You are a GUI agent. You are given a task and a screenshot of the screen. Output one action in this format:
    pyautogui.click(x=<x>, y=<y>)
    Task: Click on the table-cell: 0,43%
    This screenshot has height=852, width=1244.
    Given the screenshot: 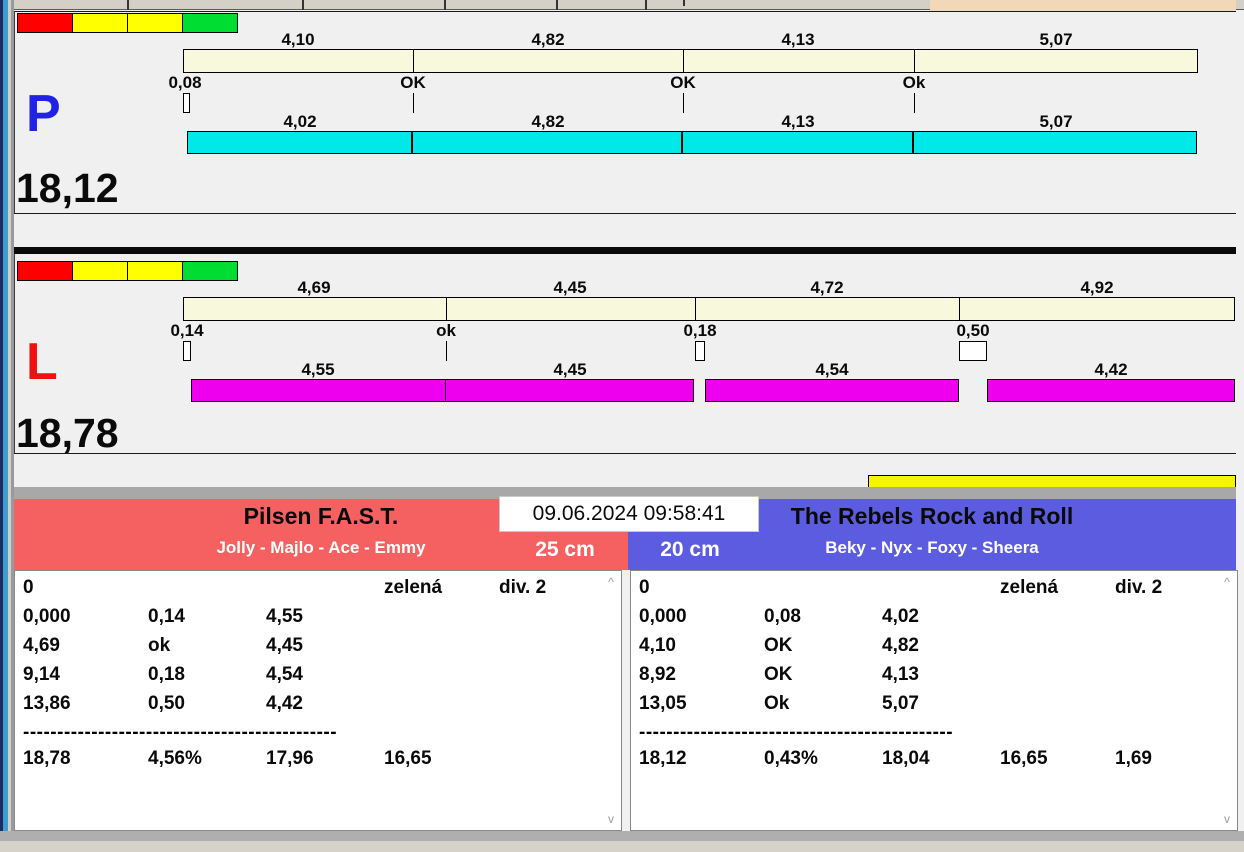 What is the action you would take?
    pyautogui.click(x=791, y=758)
    